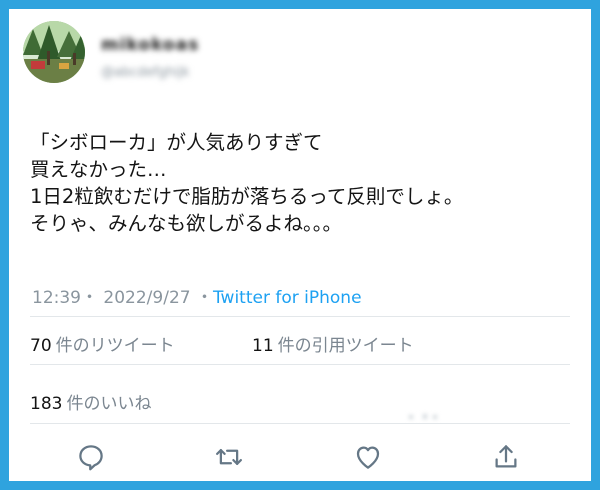  I want to click on like-count-number: 183, so click(46, 404).